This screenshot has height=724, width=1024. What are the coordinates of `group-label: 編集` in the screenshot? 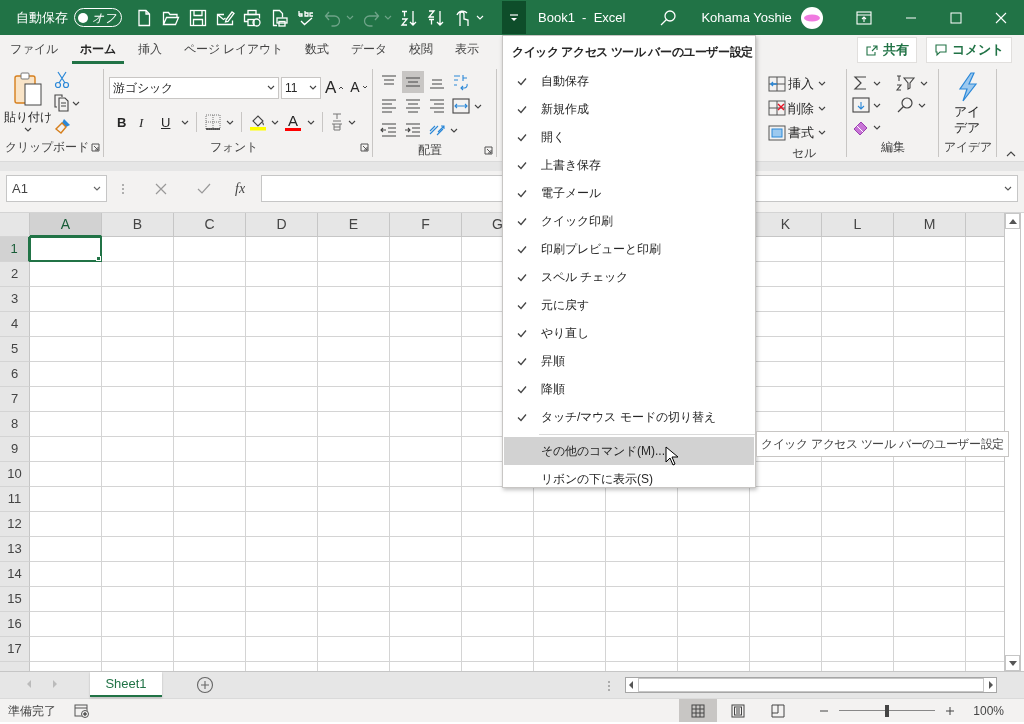 It's located at (892, 147).